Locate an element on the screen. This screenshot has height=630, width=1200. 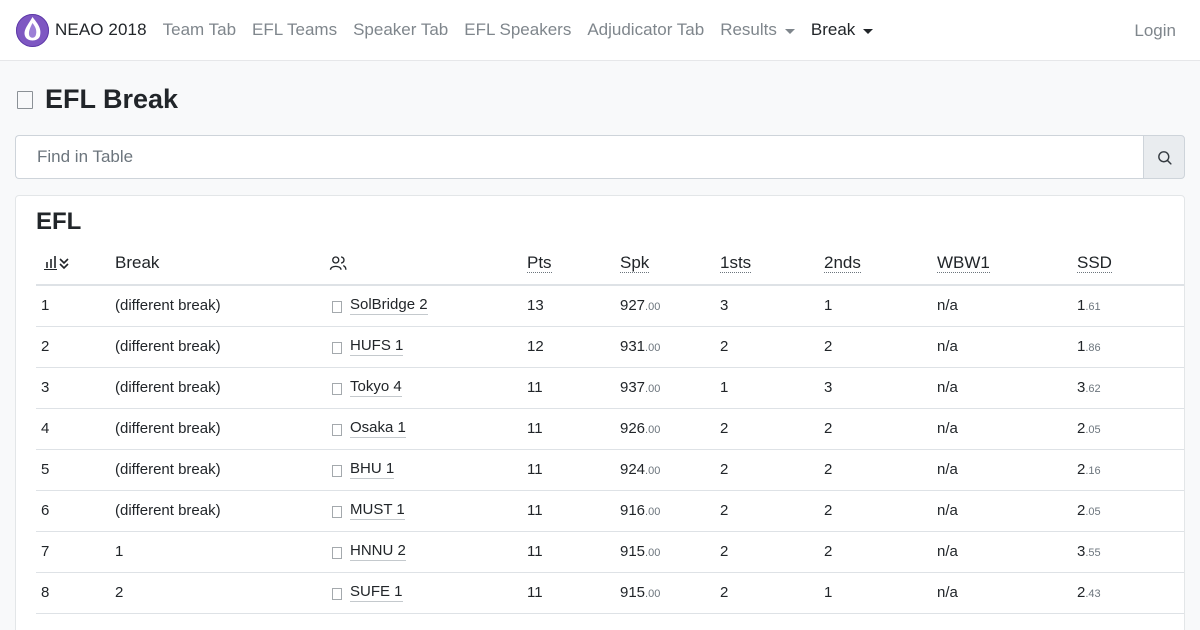
cell-spk: 915.00 is located at coordinates (665, 552).